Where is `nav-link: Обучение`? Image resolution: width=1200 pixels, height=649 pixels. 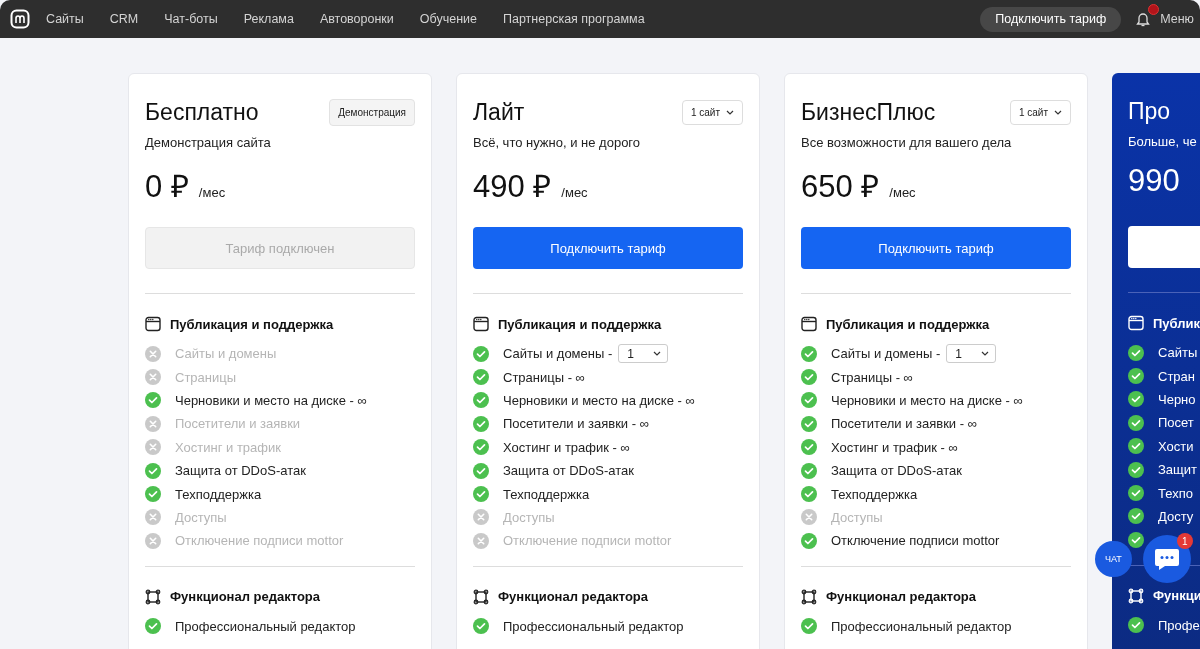
nav-link: Обучение is located at coordinates (448, 19).